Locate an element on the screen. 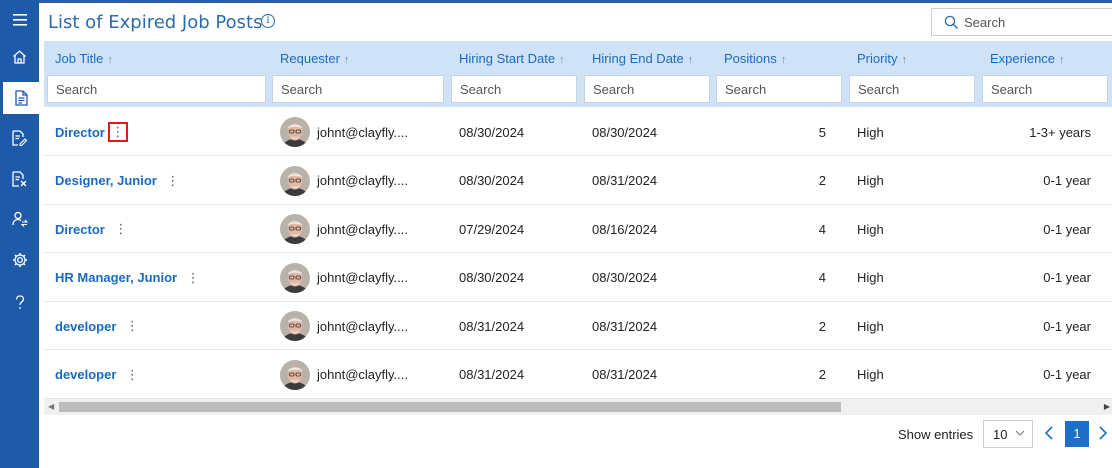  cell-job-title: HR Manager, Junior ⋮ is located at coordinates (128, 278).